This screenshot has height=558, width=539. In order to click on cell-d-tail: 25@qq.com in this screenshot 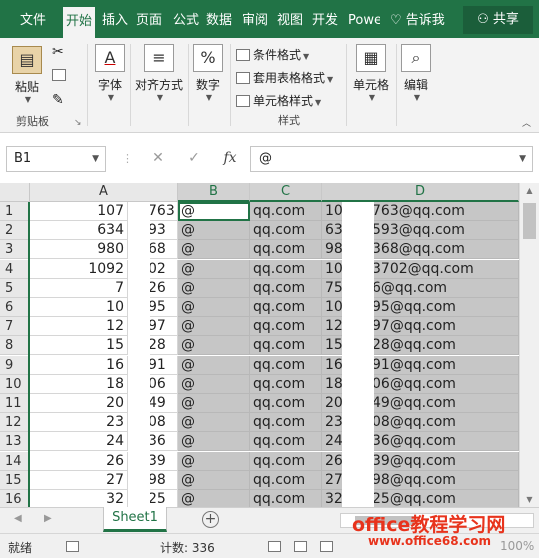, I will do `click(445, 498)`.